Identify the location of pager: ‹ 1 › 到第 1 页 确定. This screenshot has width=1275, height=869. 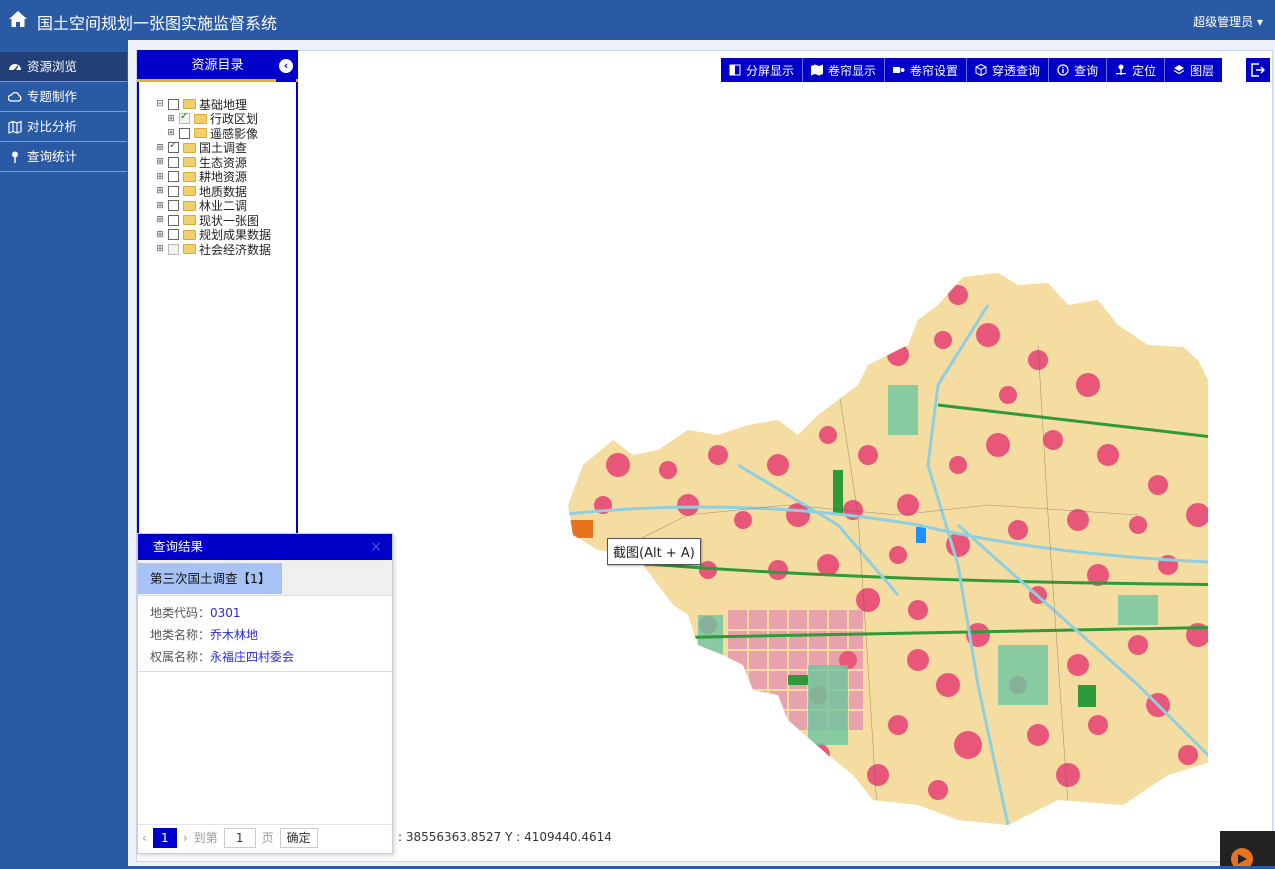
(265, 837).